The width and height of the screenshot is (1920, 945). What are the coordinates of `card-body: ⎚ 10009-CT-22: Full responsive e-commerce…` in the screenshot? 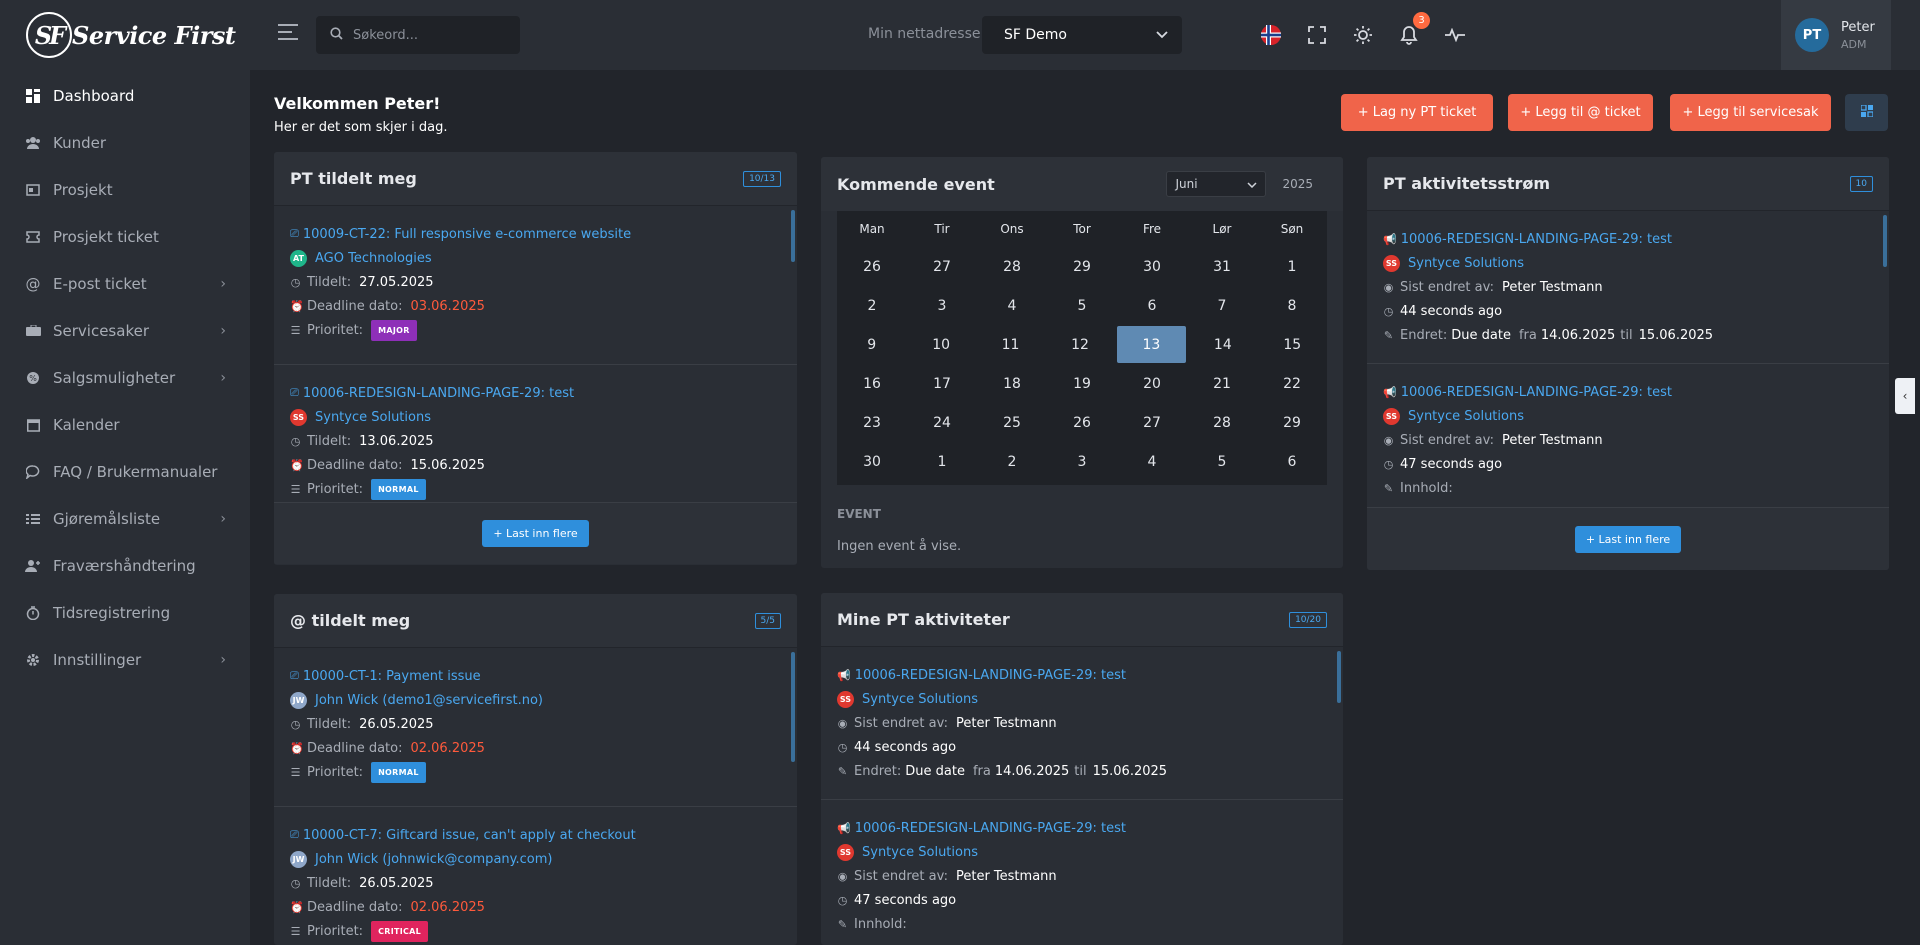 It's located at (535, 354).